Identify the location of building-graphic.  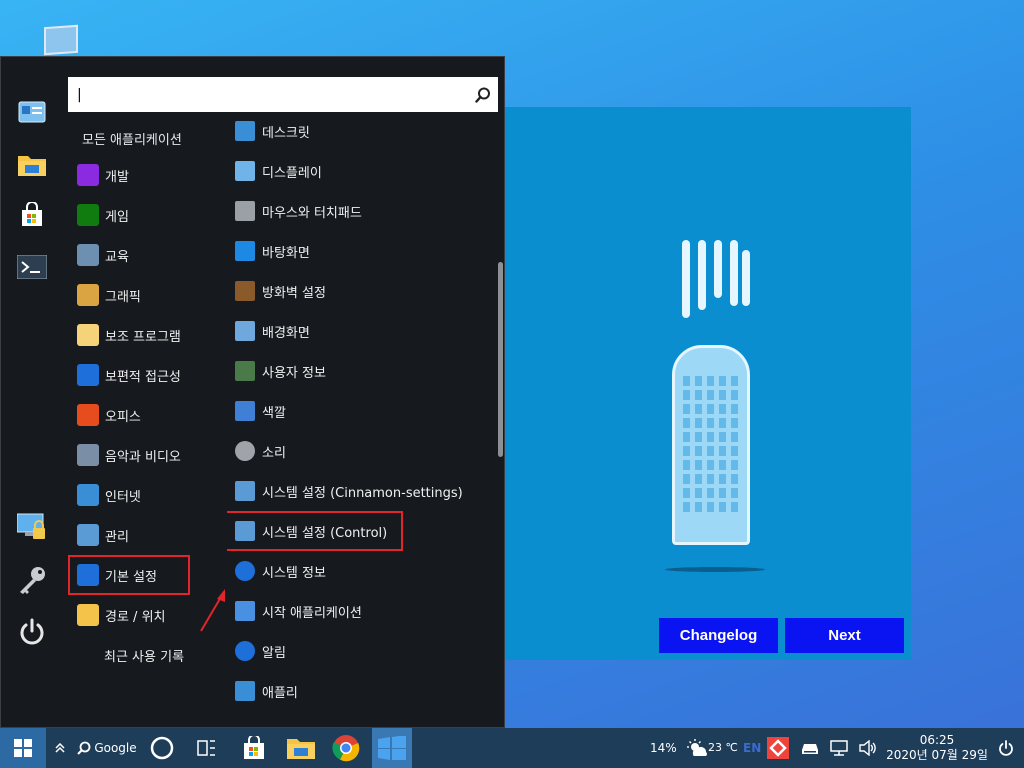
(711, 445).